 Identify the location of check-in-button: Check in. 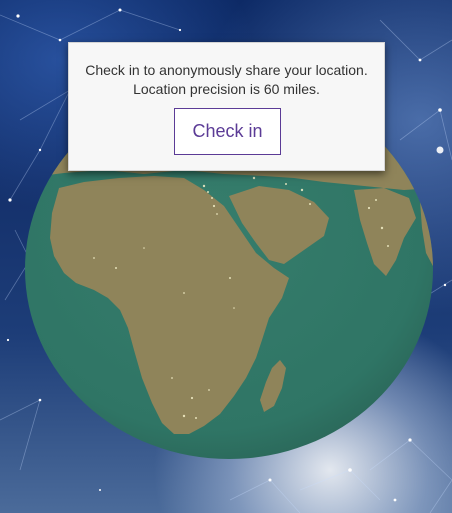
(227, 131).